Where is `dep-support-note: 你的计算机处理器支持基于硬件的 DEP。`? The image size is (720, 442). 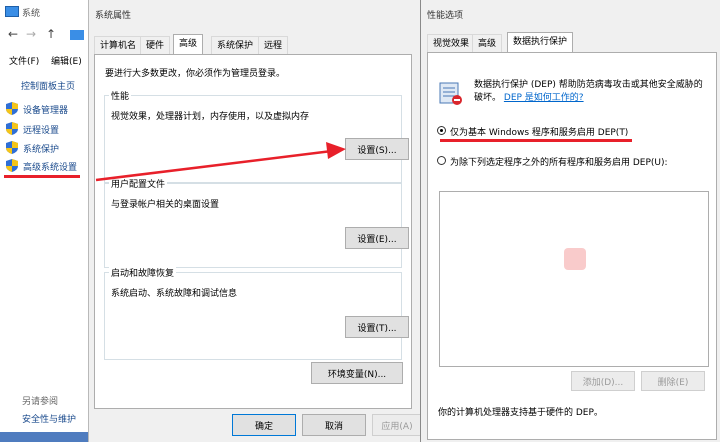
dep-support-note: 你的计算机处理器支持基于硬件的 DEP。 is located at coordinates (520, 413).